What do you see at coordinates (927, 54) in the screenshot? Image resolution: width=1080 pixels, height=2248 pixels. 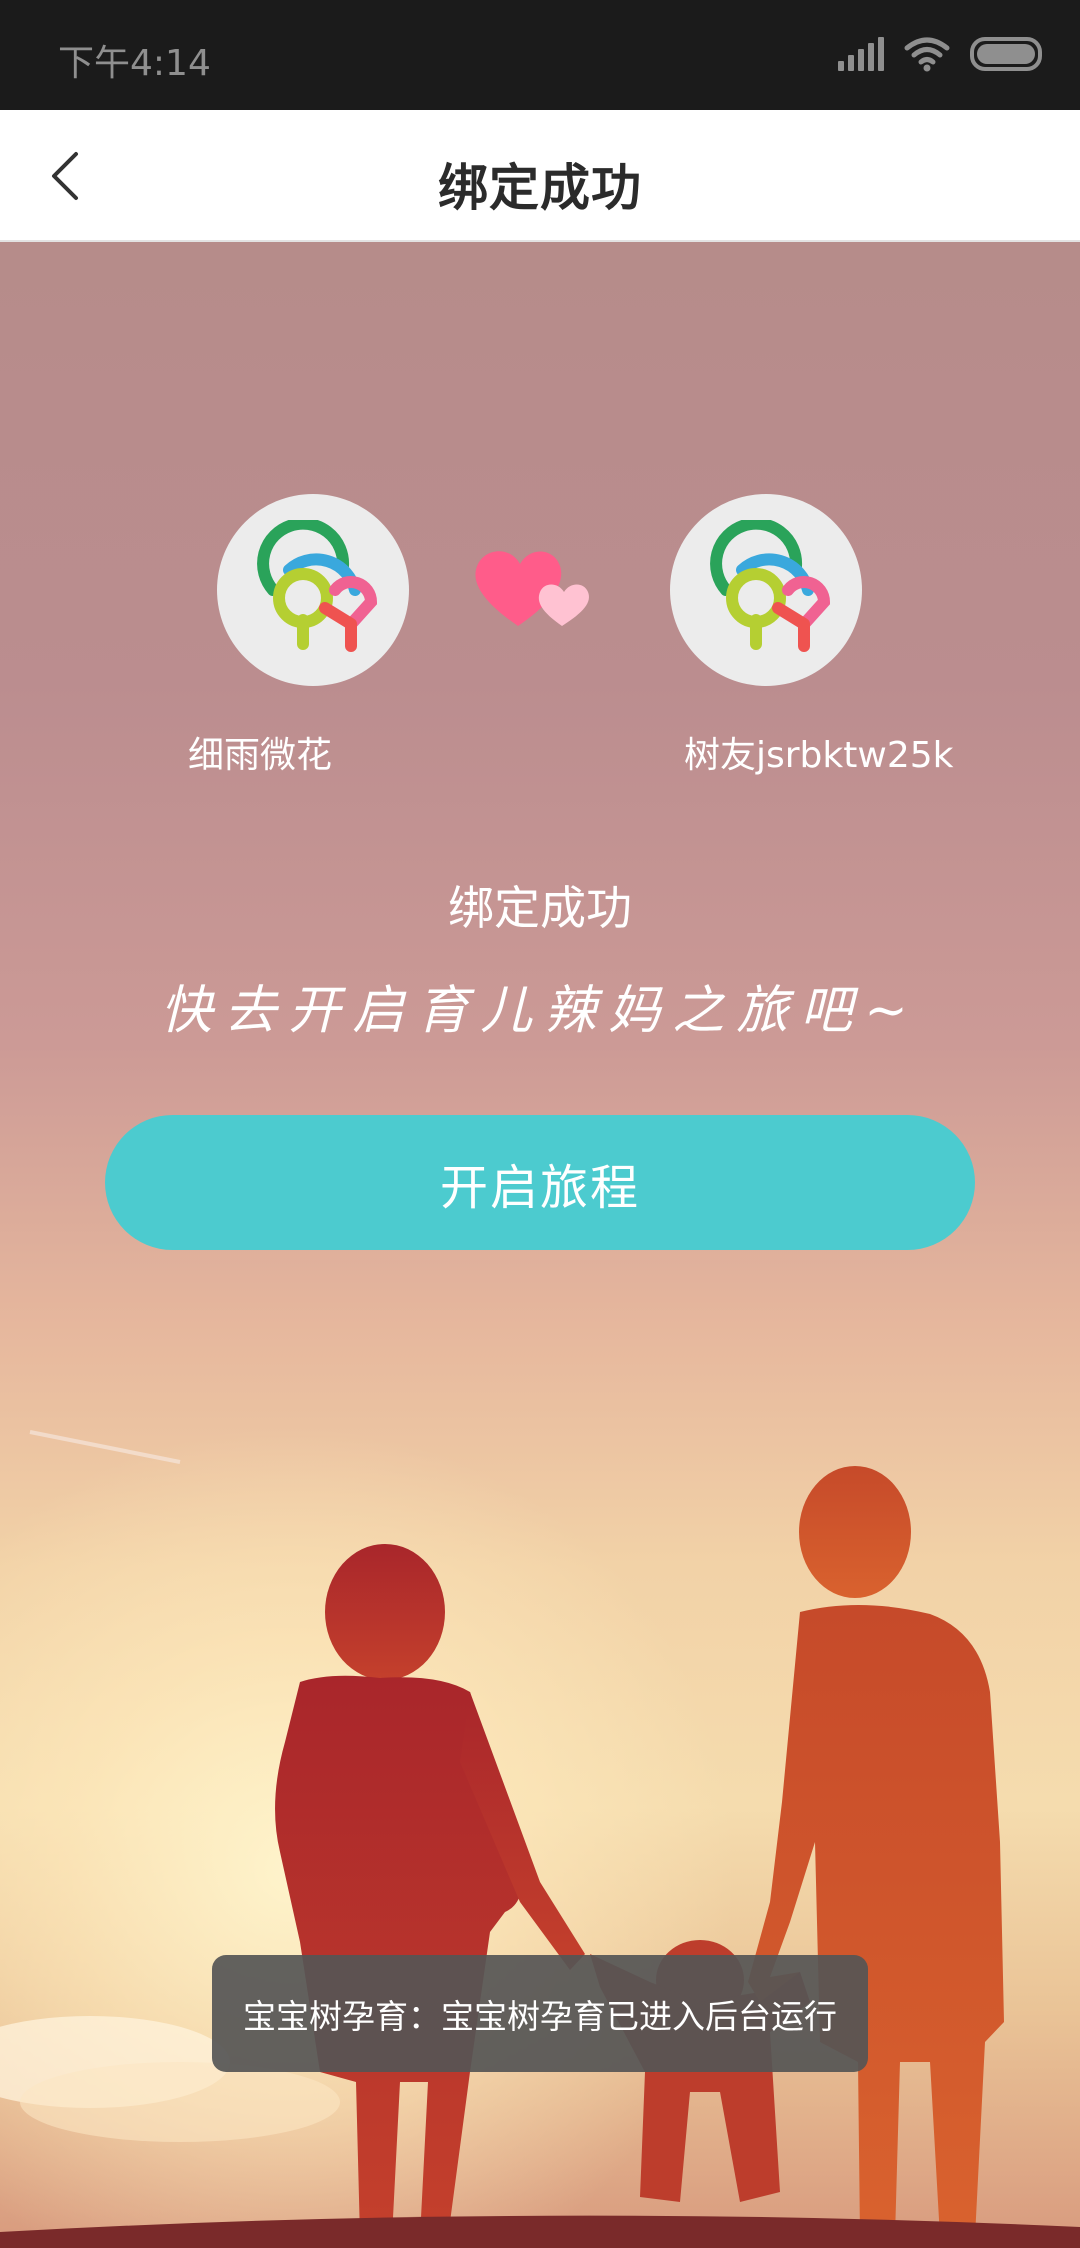 I see `wifi-icon` at bounding box center [927, 54].